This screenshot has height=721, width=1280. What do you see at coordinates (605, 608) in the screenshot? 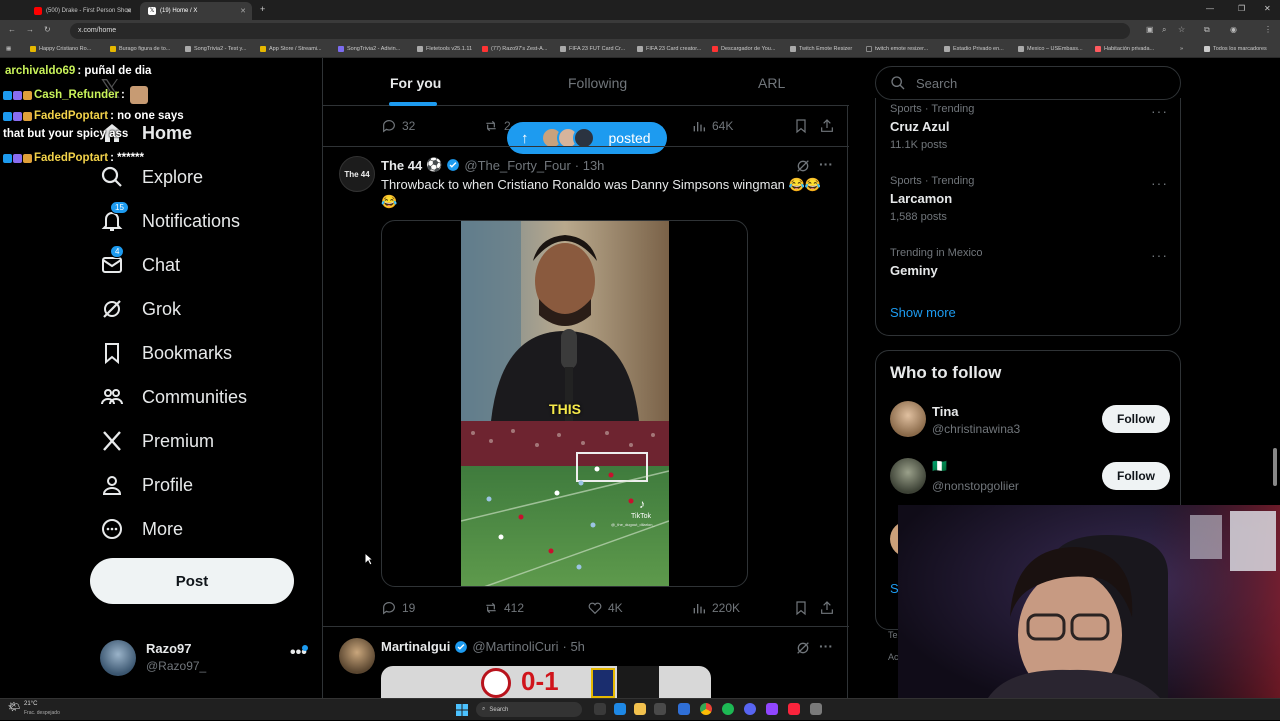
I see `like-button: 4K` at bounding box center [605, 608].